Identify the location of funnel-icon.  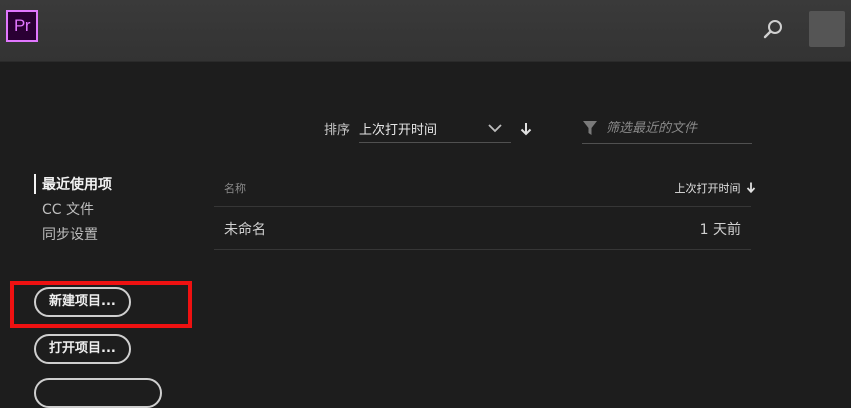
(590, 128).